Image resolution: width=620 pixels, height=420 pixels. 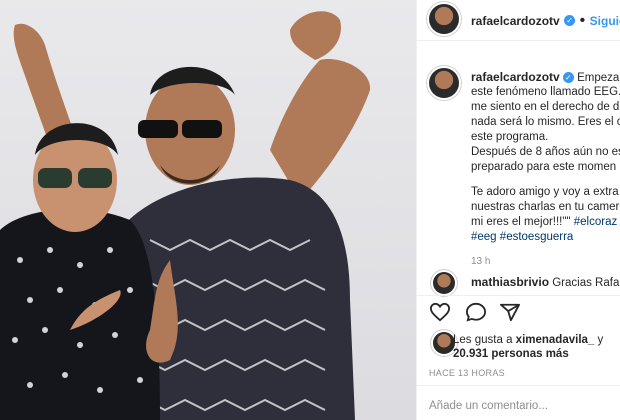 I want to click on post-header: rafaelcardozotv ✓ • Siguiend, so click(x=545, y=21).